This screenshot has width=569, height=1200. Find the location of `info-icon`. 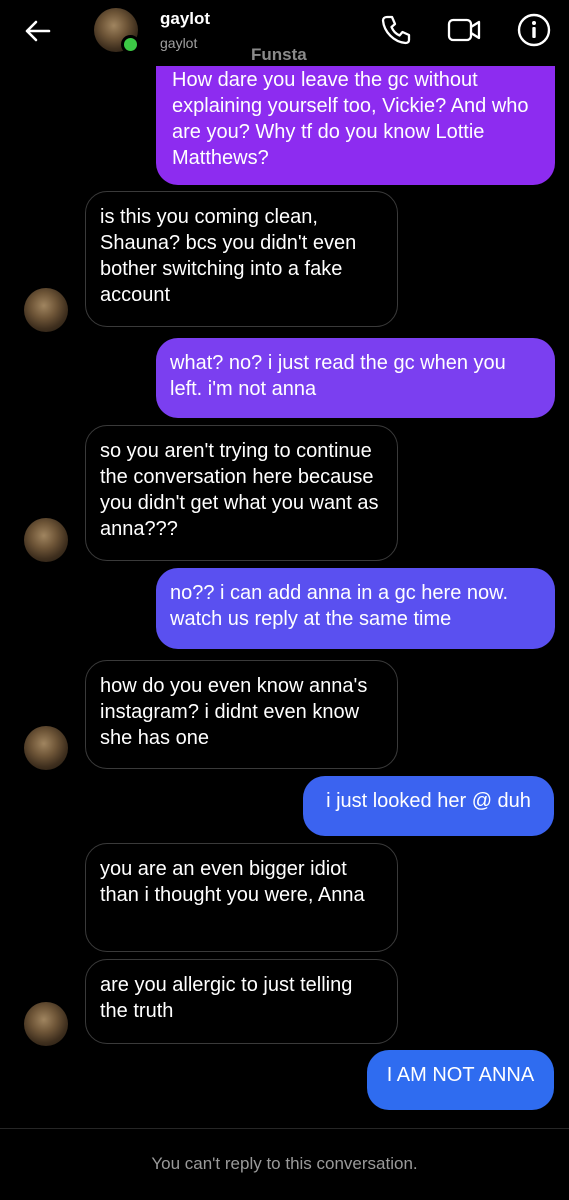

info-icon is located at coordinates (534, 30).